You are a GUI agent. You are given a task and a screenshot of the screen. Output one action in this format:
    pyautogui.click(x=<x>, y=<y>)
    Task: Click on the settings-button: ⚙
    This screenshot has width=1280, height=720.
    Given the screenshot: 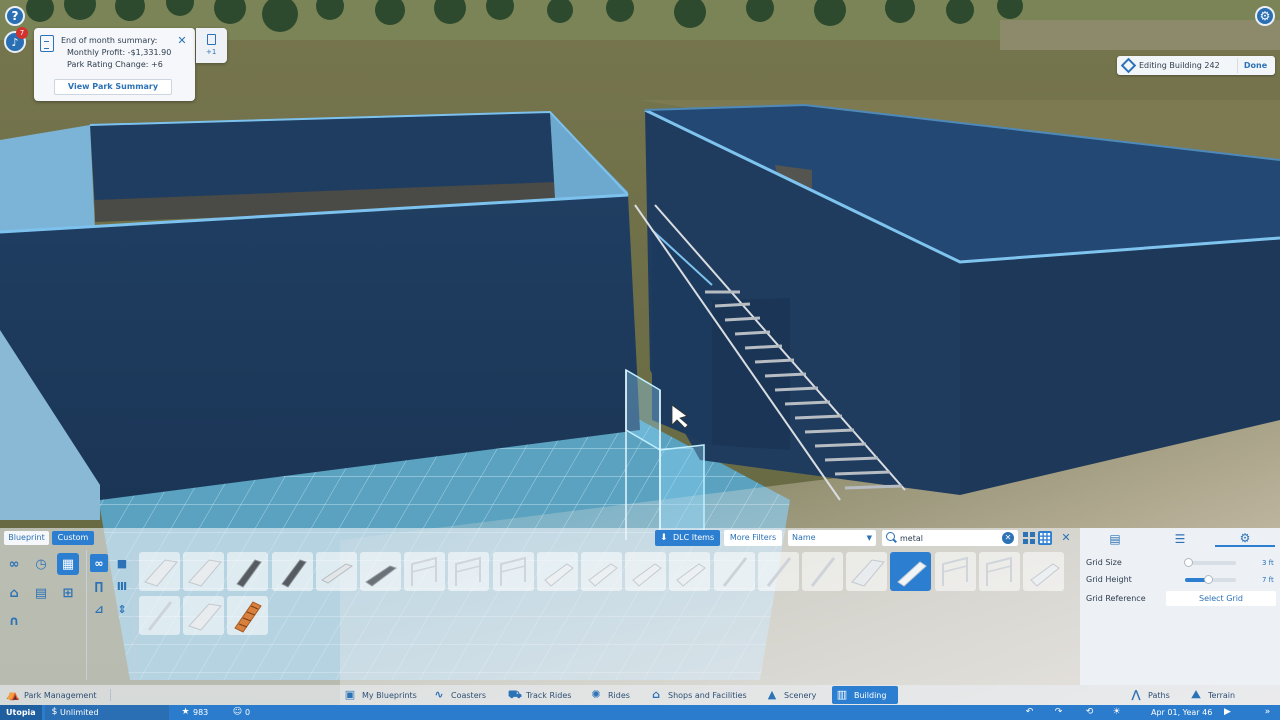 What is the action you would take?
    pyautogui.click(x=1265, y=16)
    